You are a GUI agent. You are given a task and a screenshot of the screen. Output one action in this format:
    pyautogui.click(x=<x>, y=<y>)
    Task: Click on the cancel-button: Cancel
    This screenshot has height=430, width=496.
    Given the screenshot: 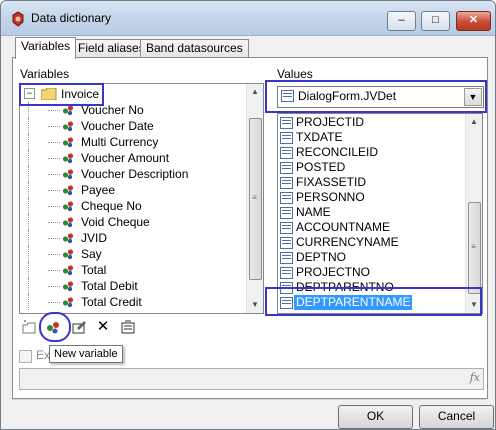 What is the action you would take?
    pyautogui.click(x=456, y=417)
    